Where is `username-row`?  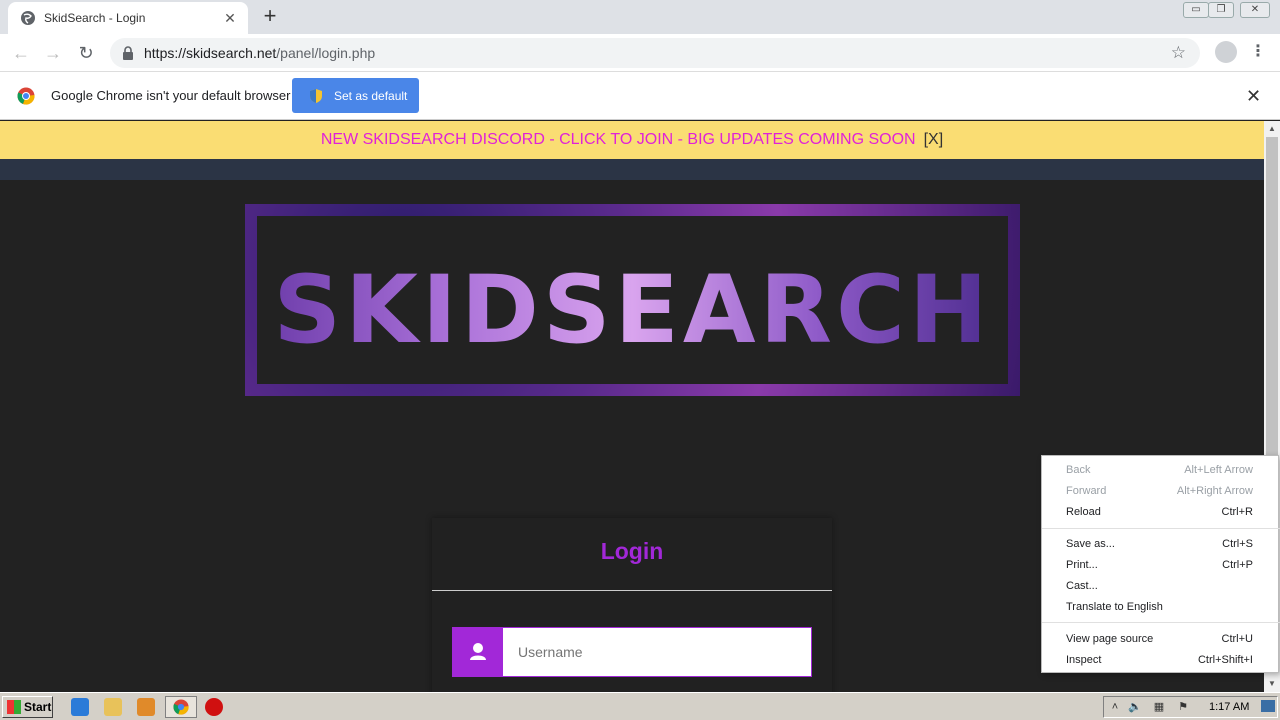
username-row is located at coordinates (632, 652).